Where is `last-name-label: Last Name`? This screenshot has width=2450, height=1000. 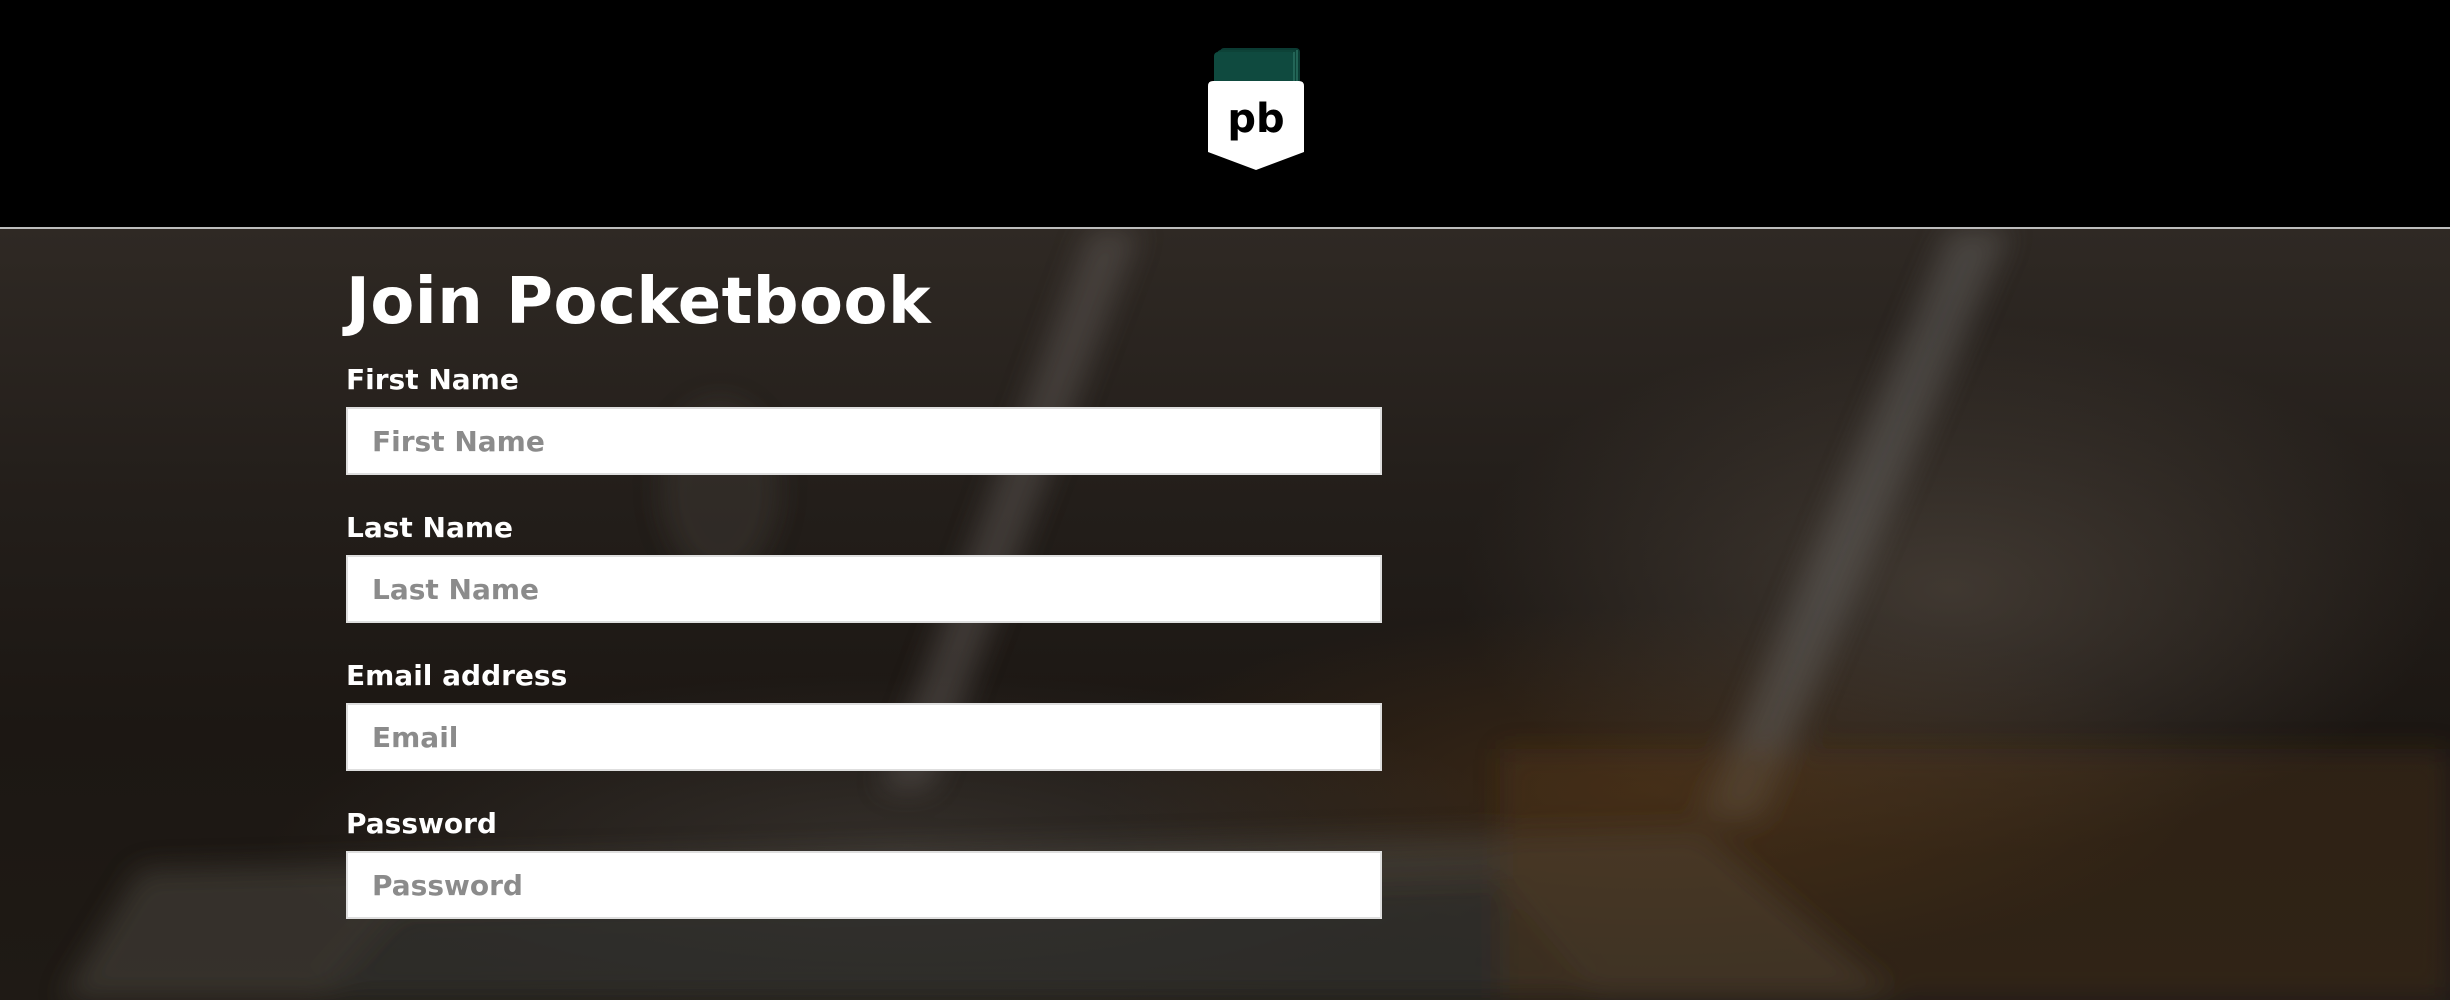 last-name-label: Last Name is located at coordinates (430, 527).